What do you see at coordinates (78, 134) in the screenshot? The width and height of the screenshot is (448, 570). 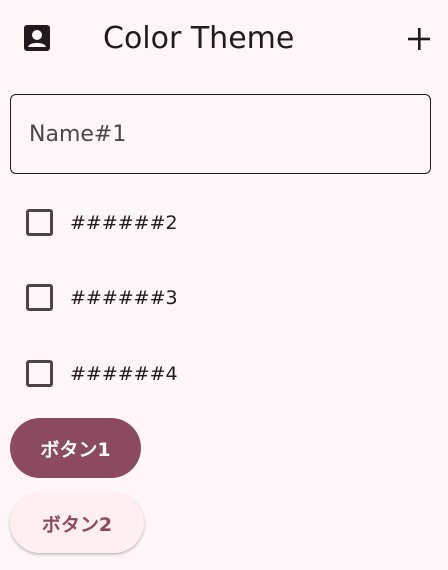 I see `name-field-label: Name#1` at bounding box center [78, 134].